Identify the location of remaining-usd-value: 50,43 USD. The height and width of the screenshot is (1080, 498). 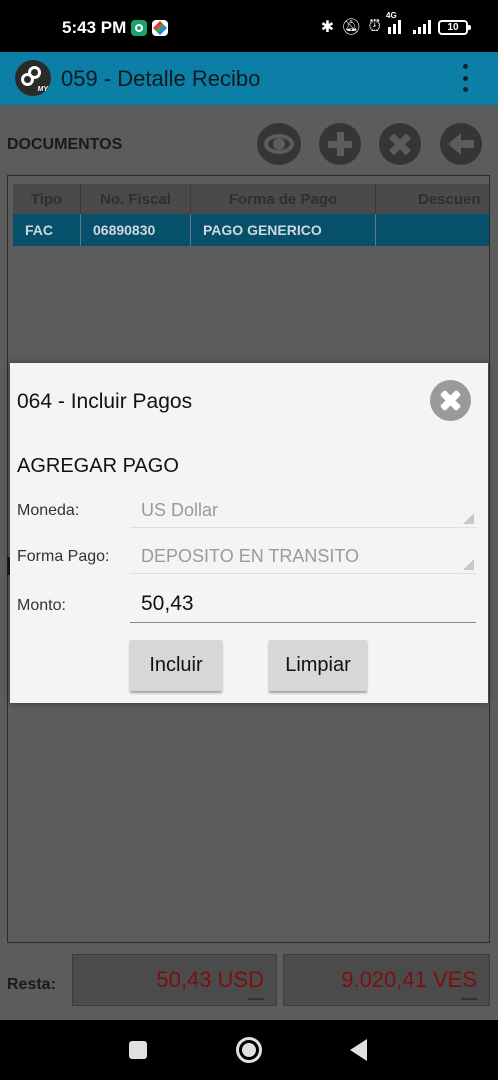
(210, 979).